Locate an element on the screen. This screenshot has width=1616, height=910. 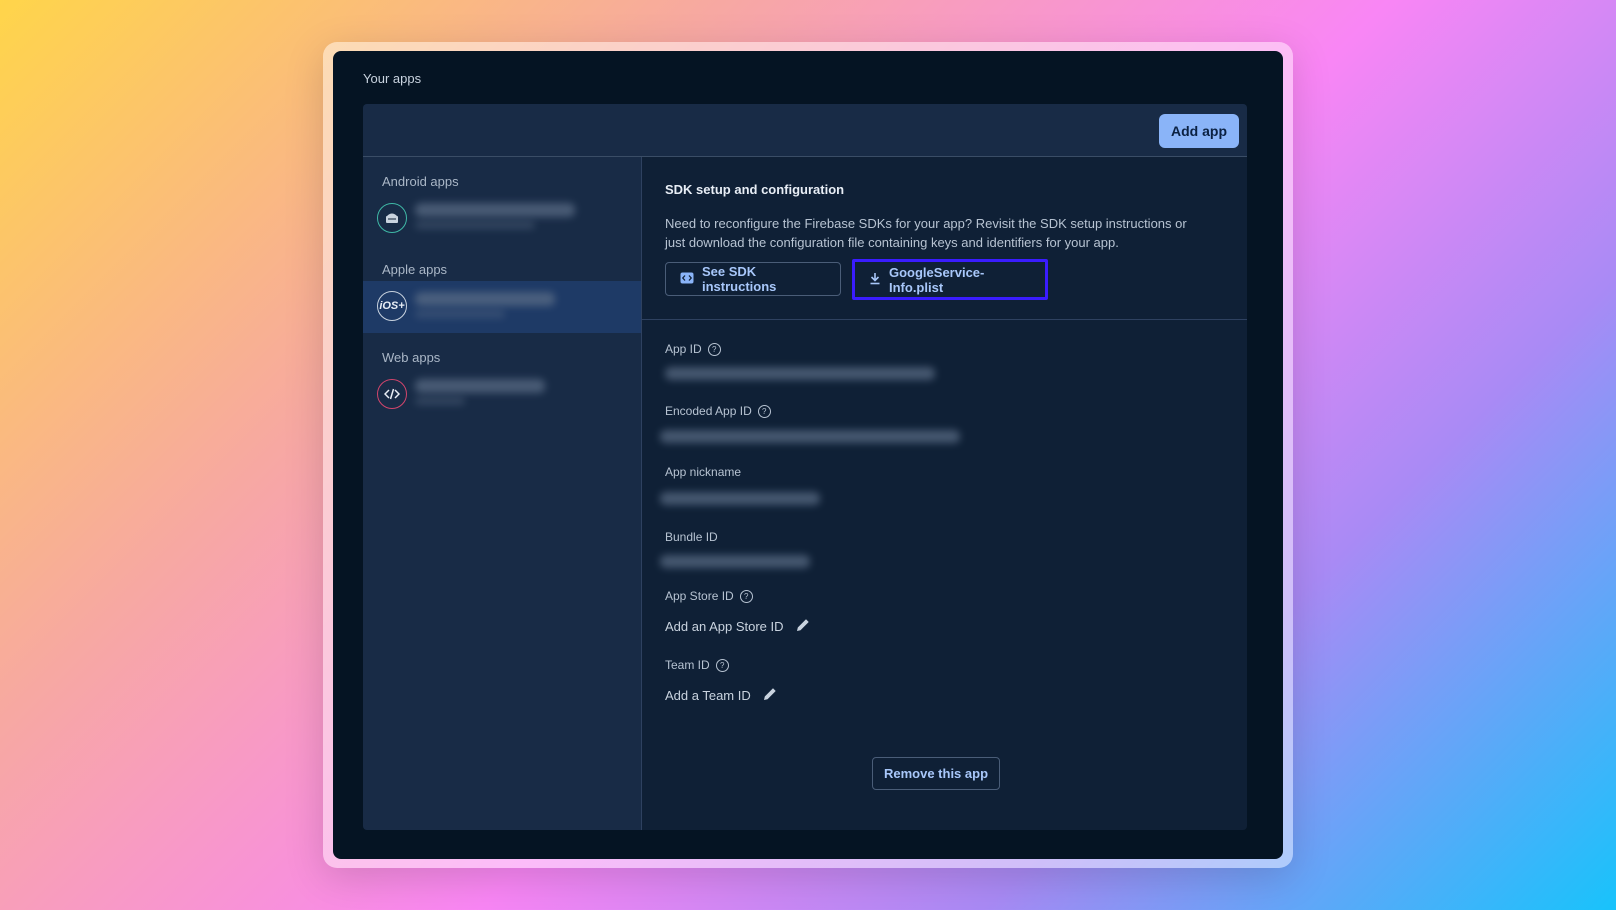
android-icon is located at coordinates (392, 218).